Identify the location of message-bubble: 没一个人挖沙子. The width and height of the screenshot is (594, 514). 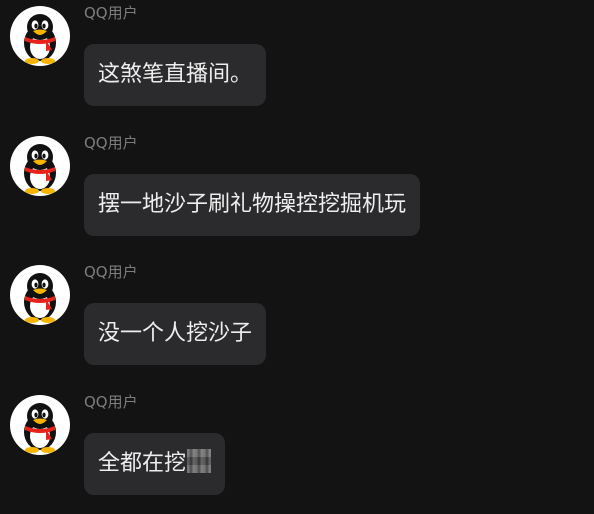
(175, 334).